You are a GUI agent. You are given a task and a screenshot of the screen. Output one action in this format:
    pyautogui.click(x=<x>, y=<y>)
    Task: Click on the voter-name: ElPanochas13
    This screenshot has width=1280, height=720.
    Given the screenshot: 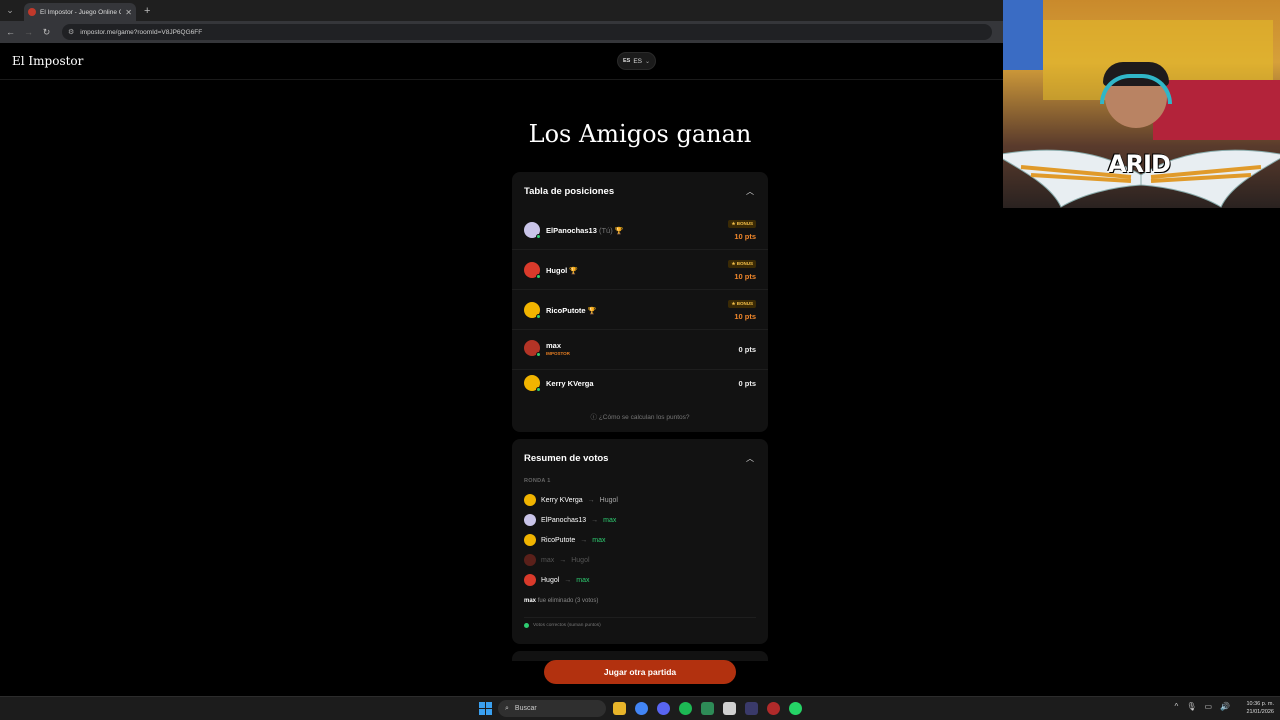 What is the action you would take?
    pyautogui.click(x=564, y=520)
    